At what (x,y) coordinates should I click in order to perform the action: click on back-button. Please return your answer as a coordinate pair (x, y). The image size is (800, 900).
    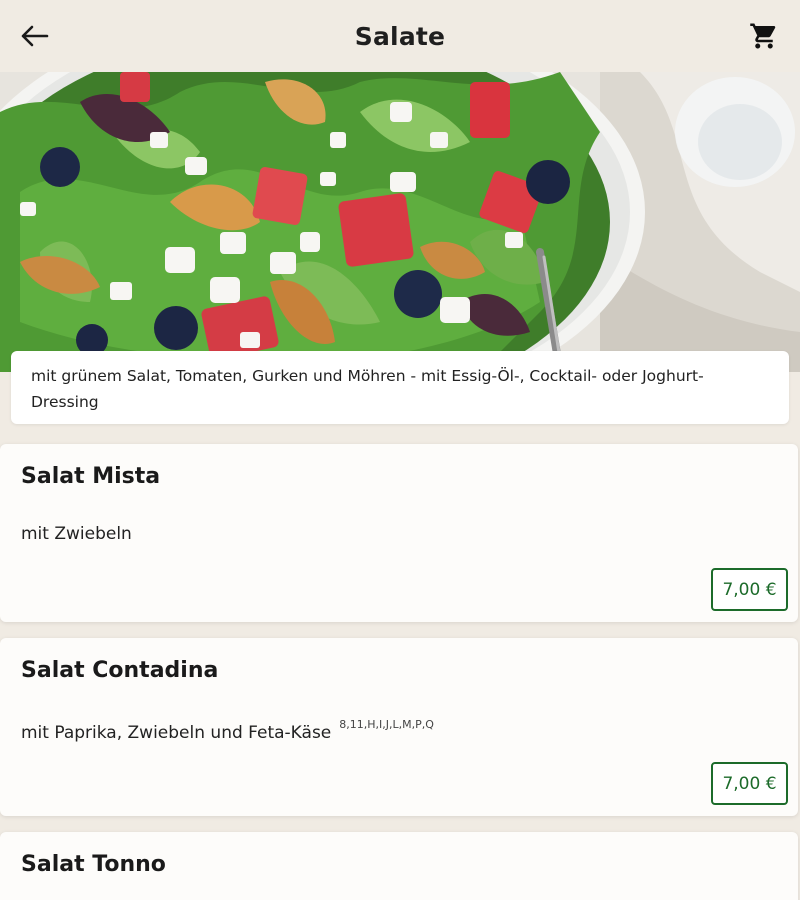
    Looking at the image, I should click on (34, 36).